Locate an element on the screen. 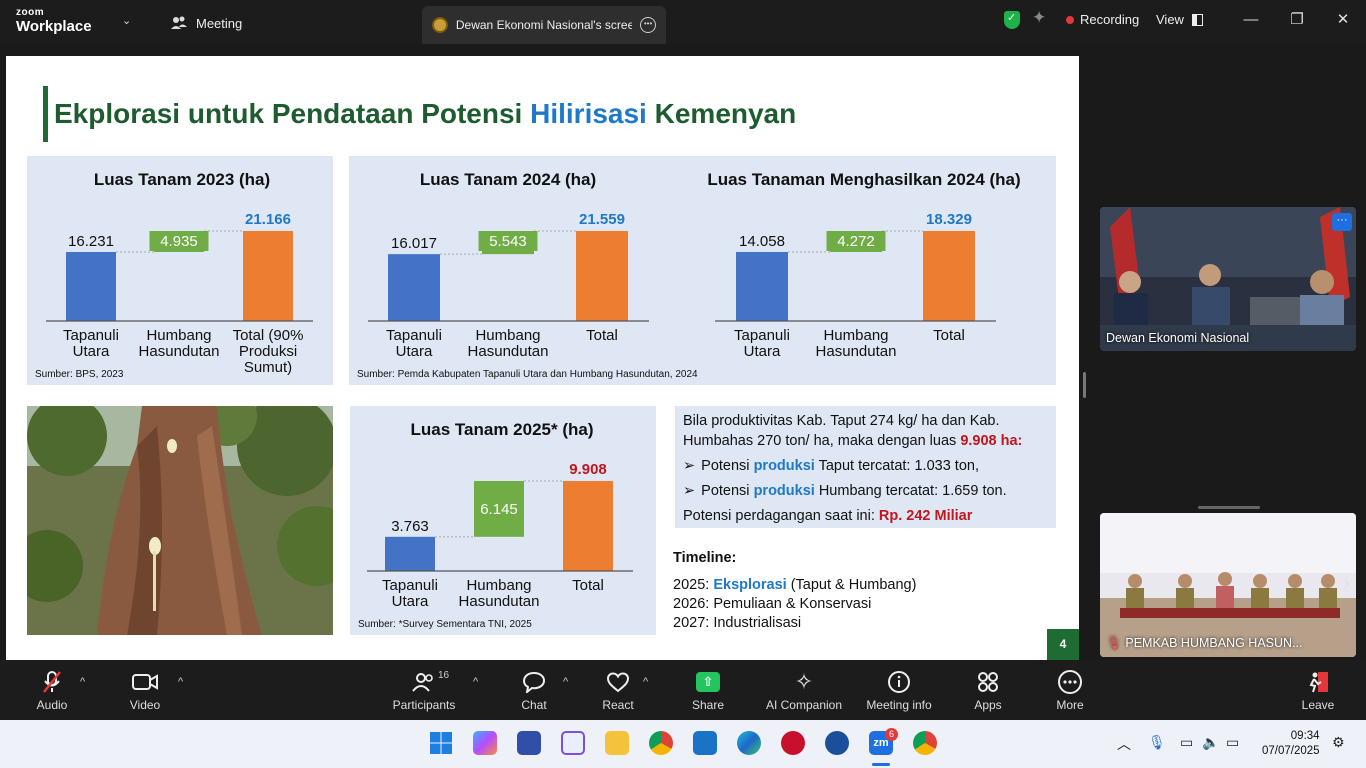  view-button: View is located at coordinates (1179, 19).